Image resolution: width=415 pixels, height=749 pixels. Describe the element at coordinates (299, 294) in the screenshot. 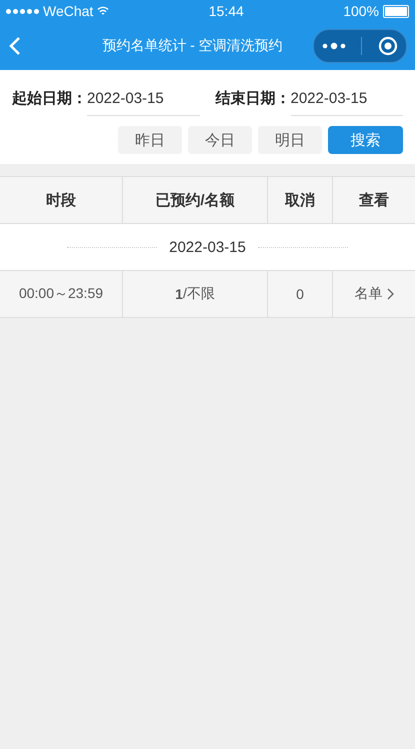

I see `table-cell: 0` at that location.